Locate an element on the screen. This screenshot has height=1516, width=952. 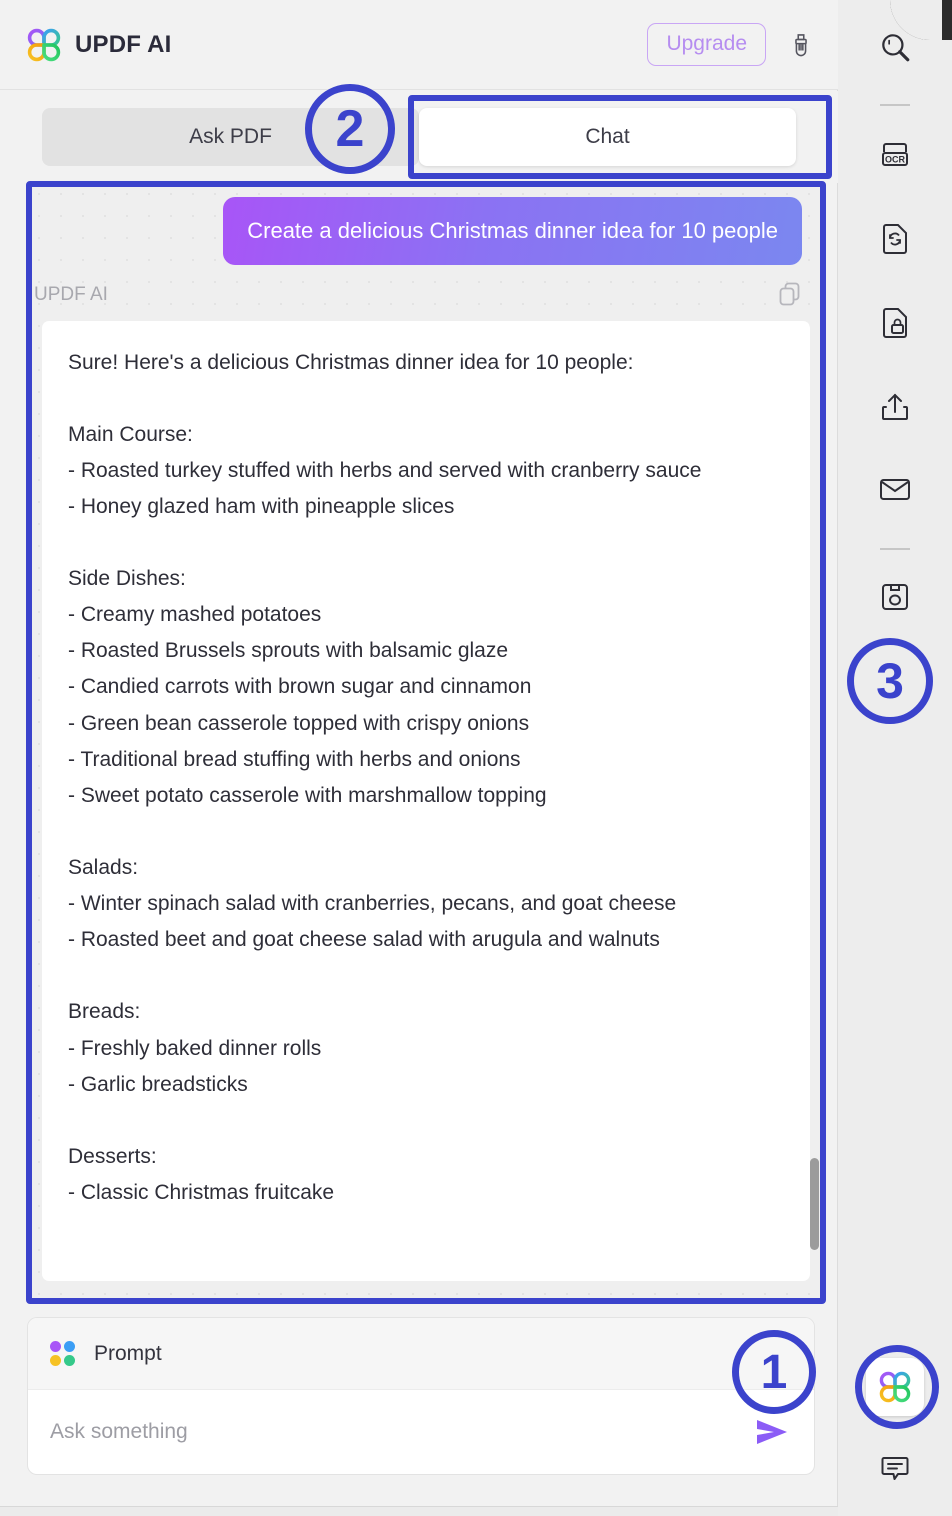
svg-text: OCR is located at coordinates (895, 160).